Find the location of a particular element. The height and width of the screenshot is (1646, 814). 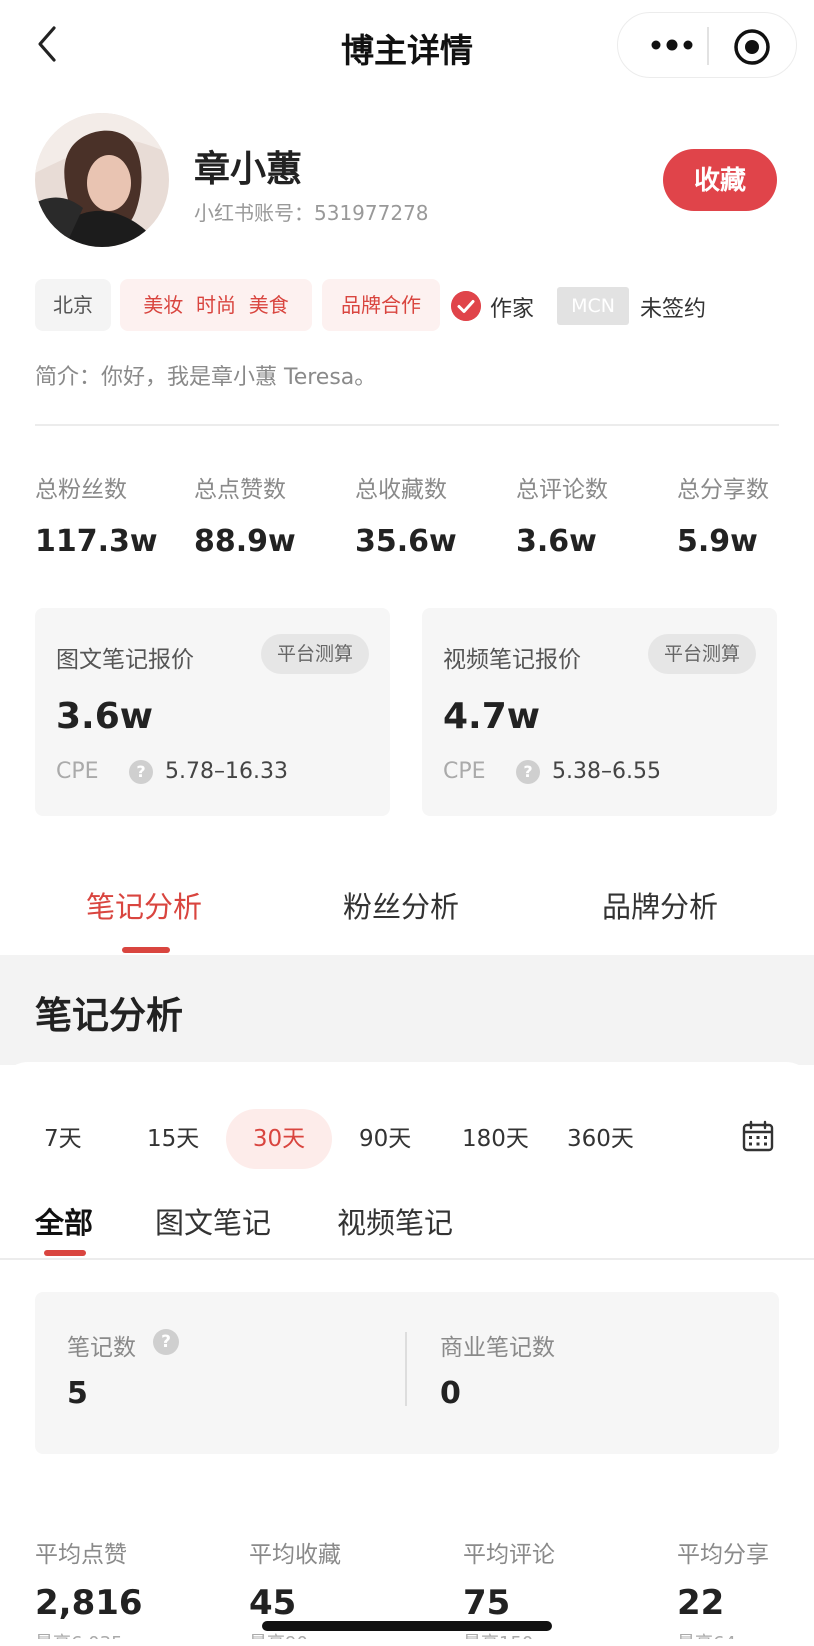

stat-label: 总粉丝数 is located at coordinates (81, 490).